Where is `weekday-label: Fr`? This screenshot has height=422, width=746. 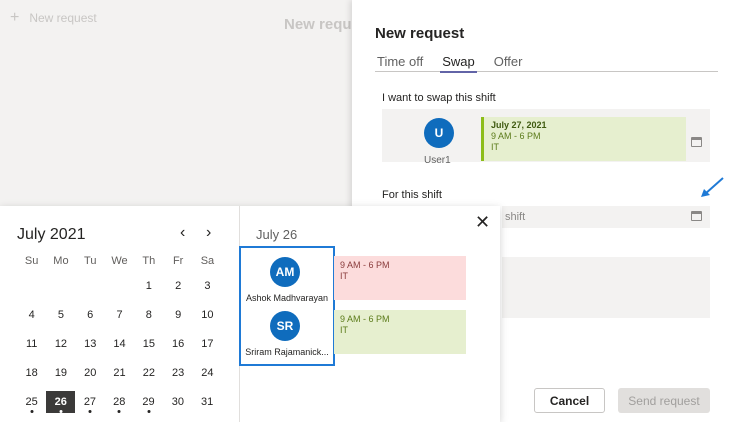 weekday-label: Fr is located at coordinates (178, 261).